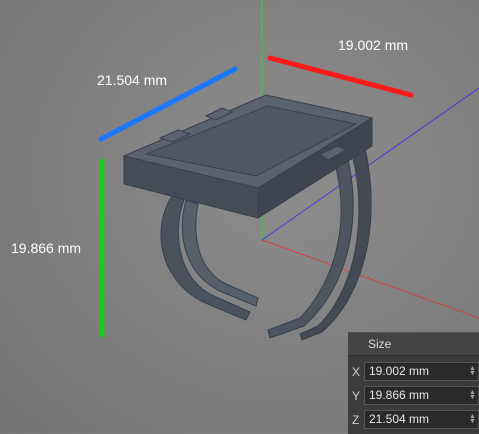 The width and height of the screenshot is (479, 434). Describe the element at coordinates (399, 395) in the screenshot. I see `size-y-value: 19.866 mm` at that location.